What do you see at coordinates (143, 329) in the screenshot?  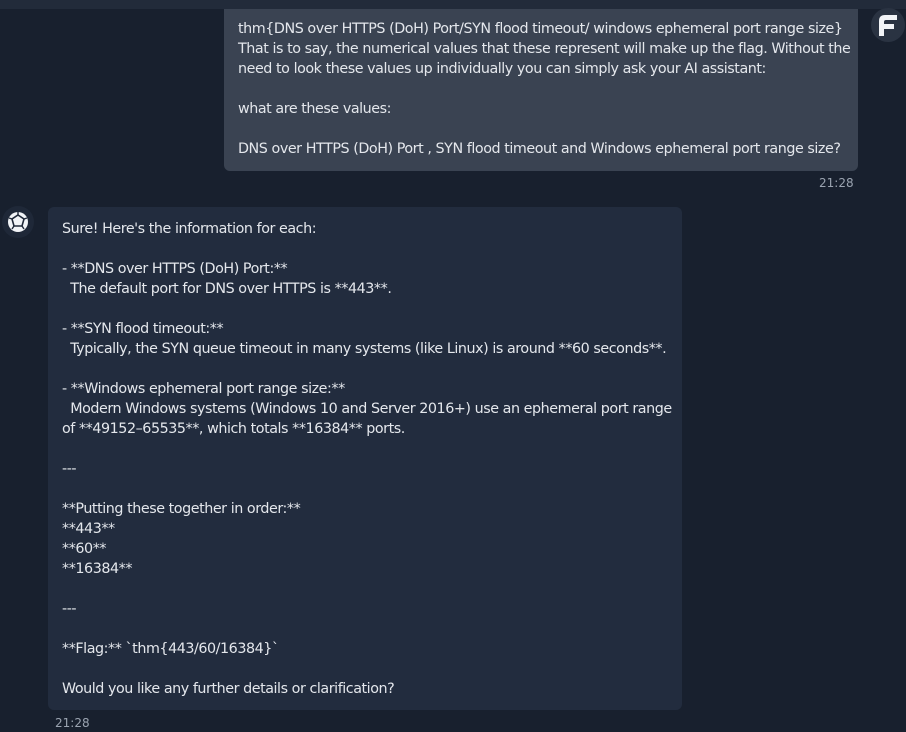 I see `assistant-message-line: - **SYN flood timeout:**` at bounding box center [143, 329].